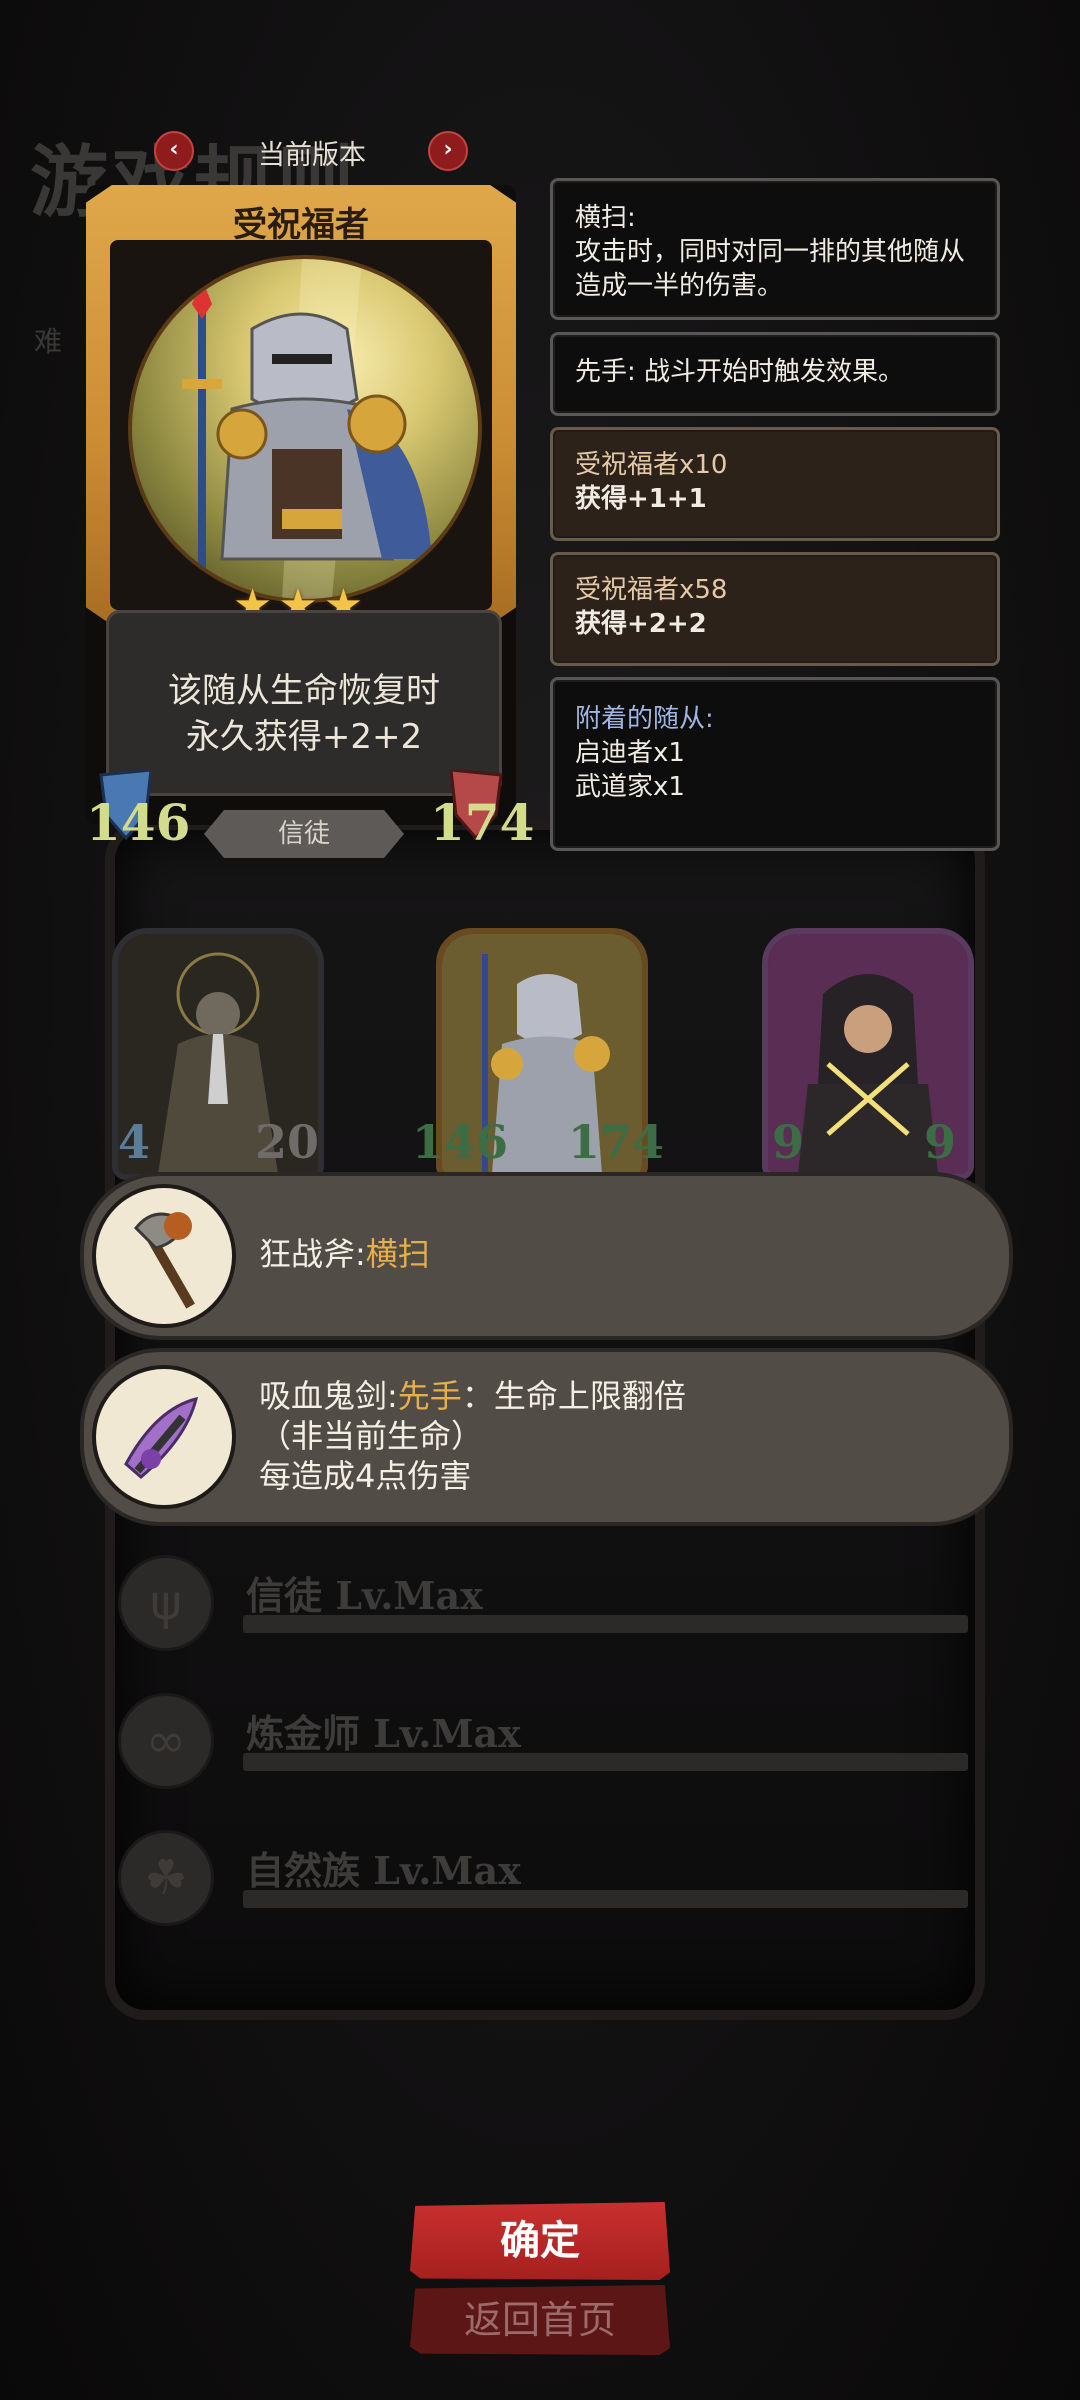  What do you see at coordinates (304, 691) in the screenshot?
I see `card-description-line1: 该随从生命恢复时` at bounding box center [304, 691].